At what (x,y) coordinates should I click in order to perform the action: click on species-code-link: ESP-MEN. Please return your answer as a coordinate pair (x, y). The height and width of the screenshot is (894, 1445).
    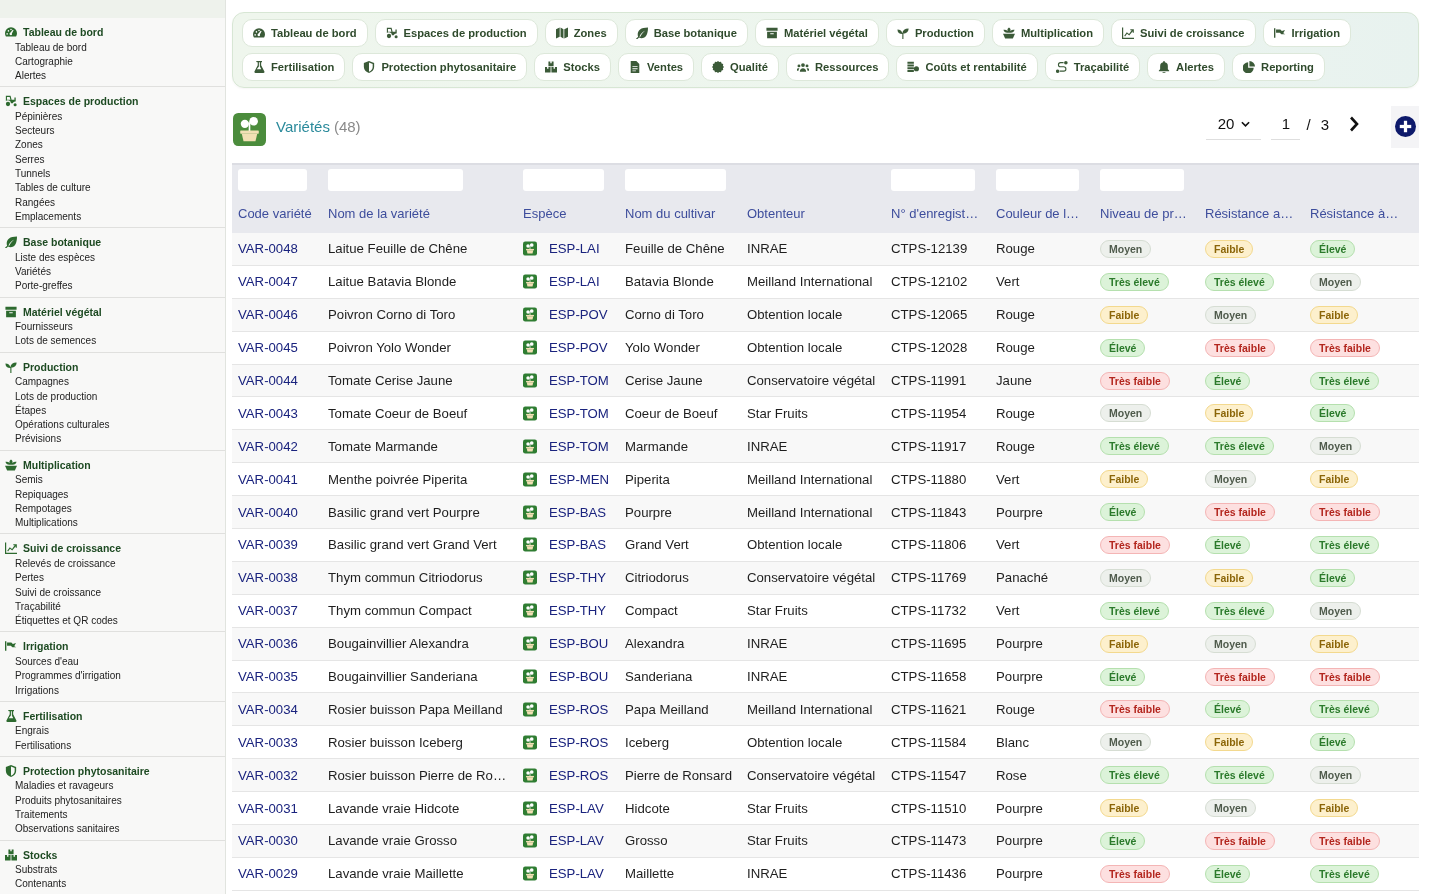
    Looking at the image, I should click on (579, 479).